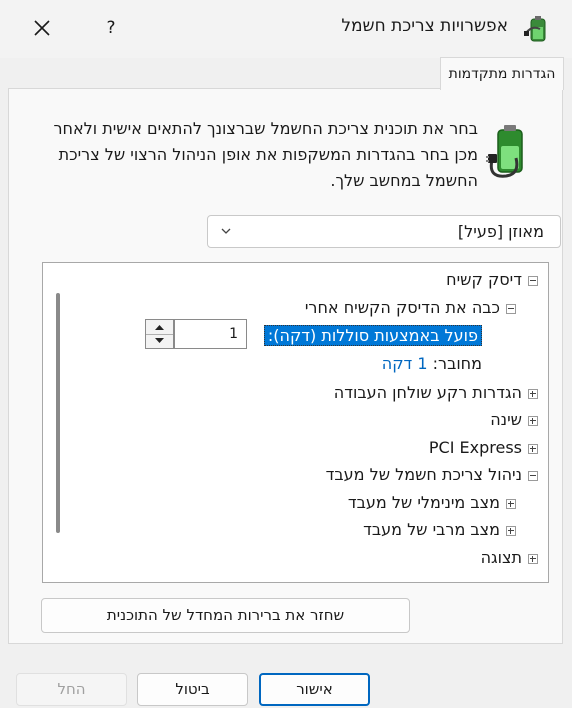 This screenshot has height=708, width=572. Describe the element at coordinates (475, 448) in the screenshot. I see `tree-item-pci-express: PCI Express` at that location.